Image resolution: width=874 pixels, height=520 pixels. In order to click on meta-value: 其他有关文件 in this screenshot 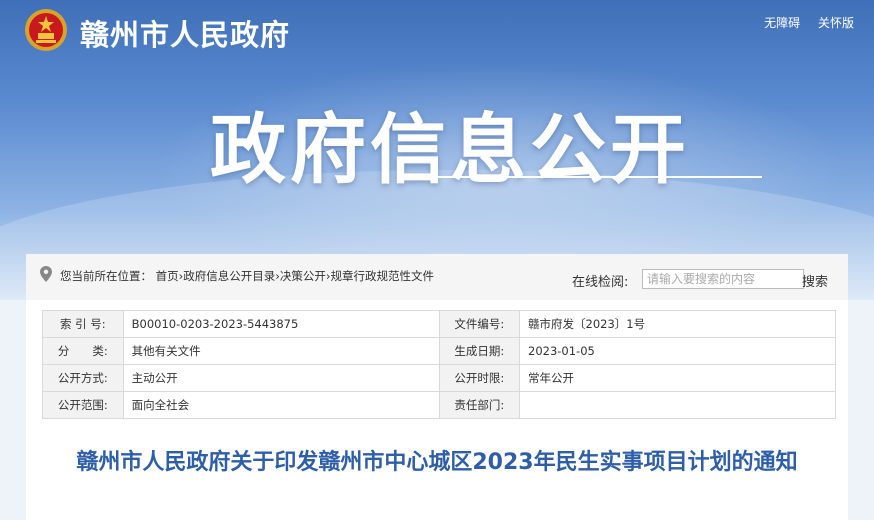, I will do `click(281, 351)`.